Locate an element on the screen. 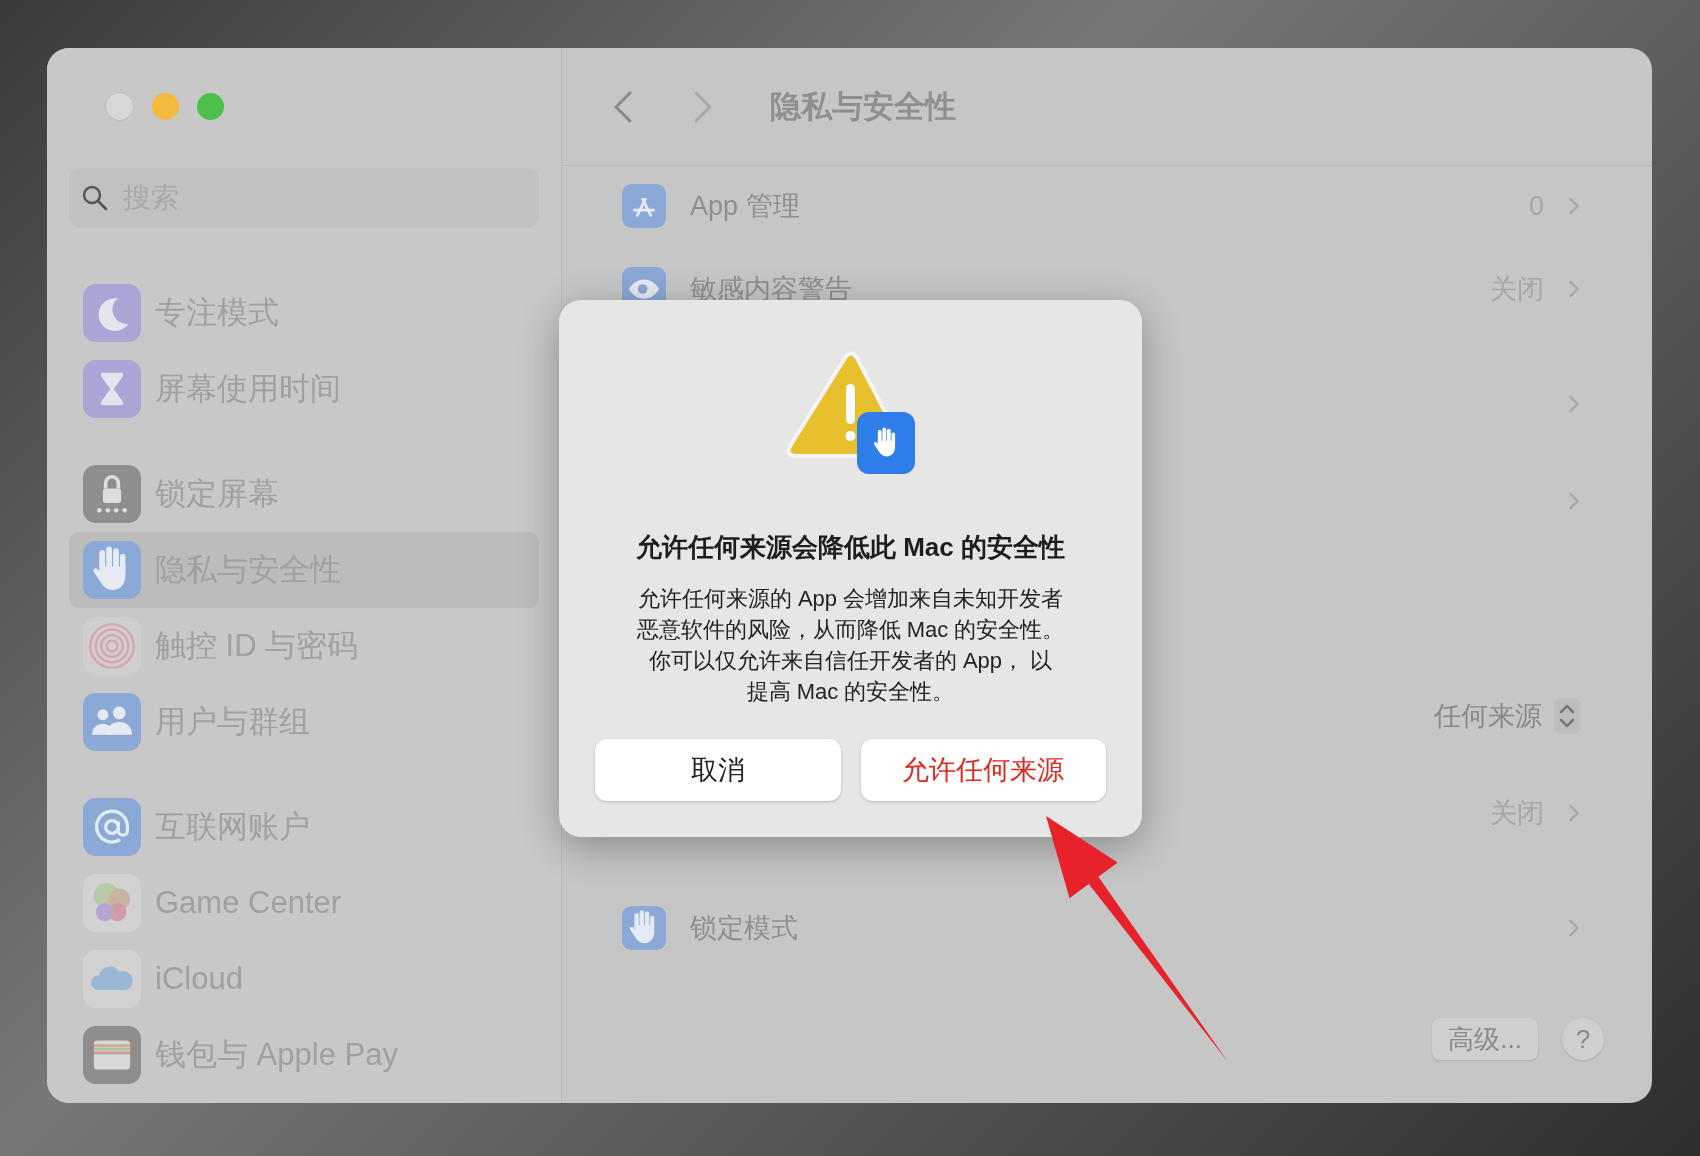  row-label: 锁定模式 is located at coordinates (744, 928).